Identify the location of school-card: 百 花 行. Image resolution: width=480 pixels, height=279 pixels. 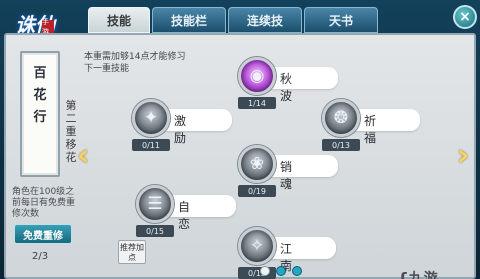
(40, 114).